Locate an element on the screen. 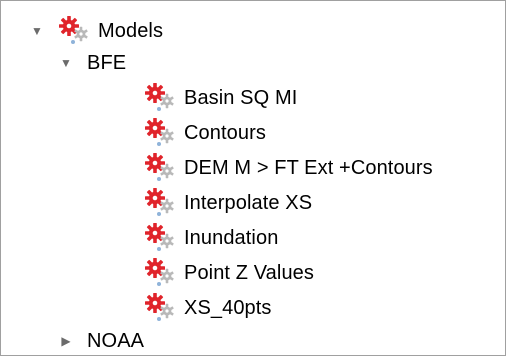  tree-item-label: Basin SQ MI is located at coordinates (241, 97).